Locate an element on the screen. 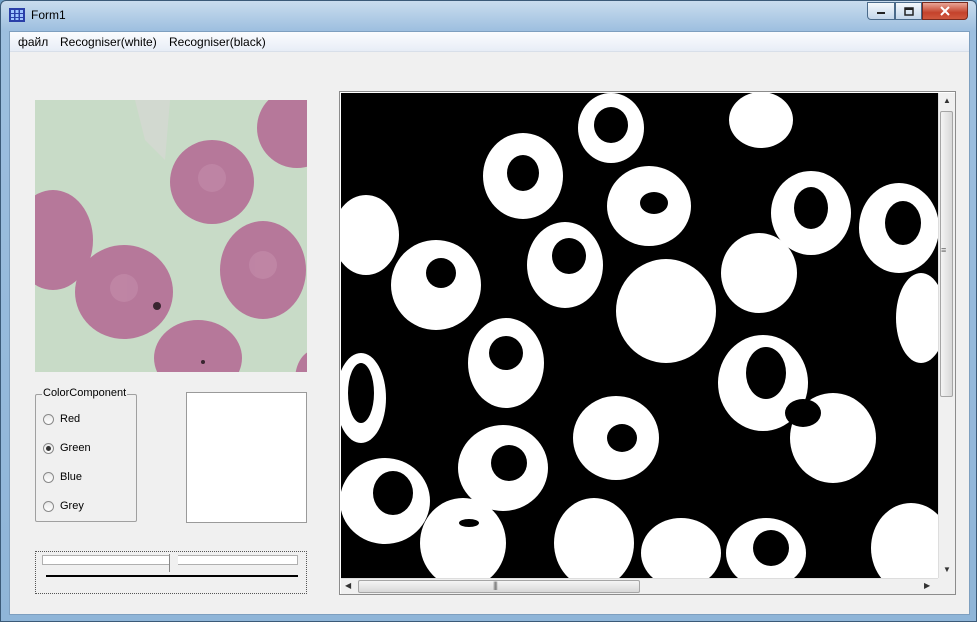 This screenshot has height=622, width=977. close-button is located at coordinates (945, 11).